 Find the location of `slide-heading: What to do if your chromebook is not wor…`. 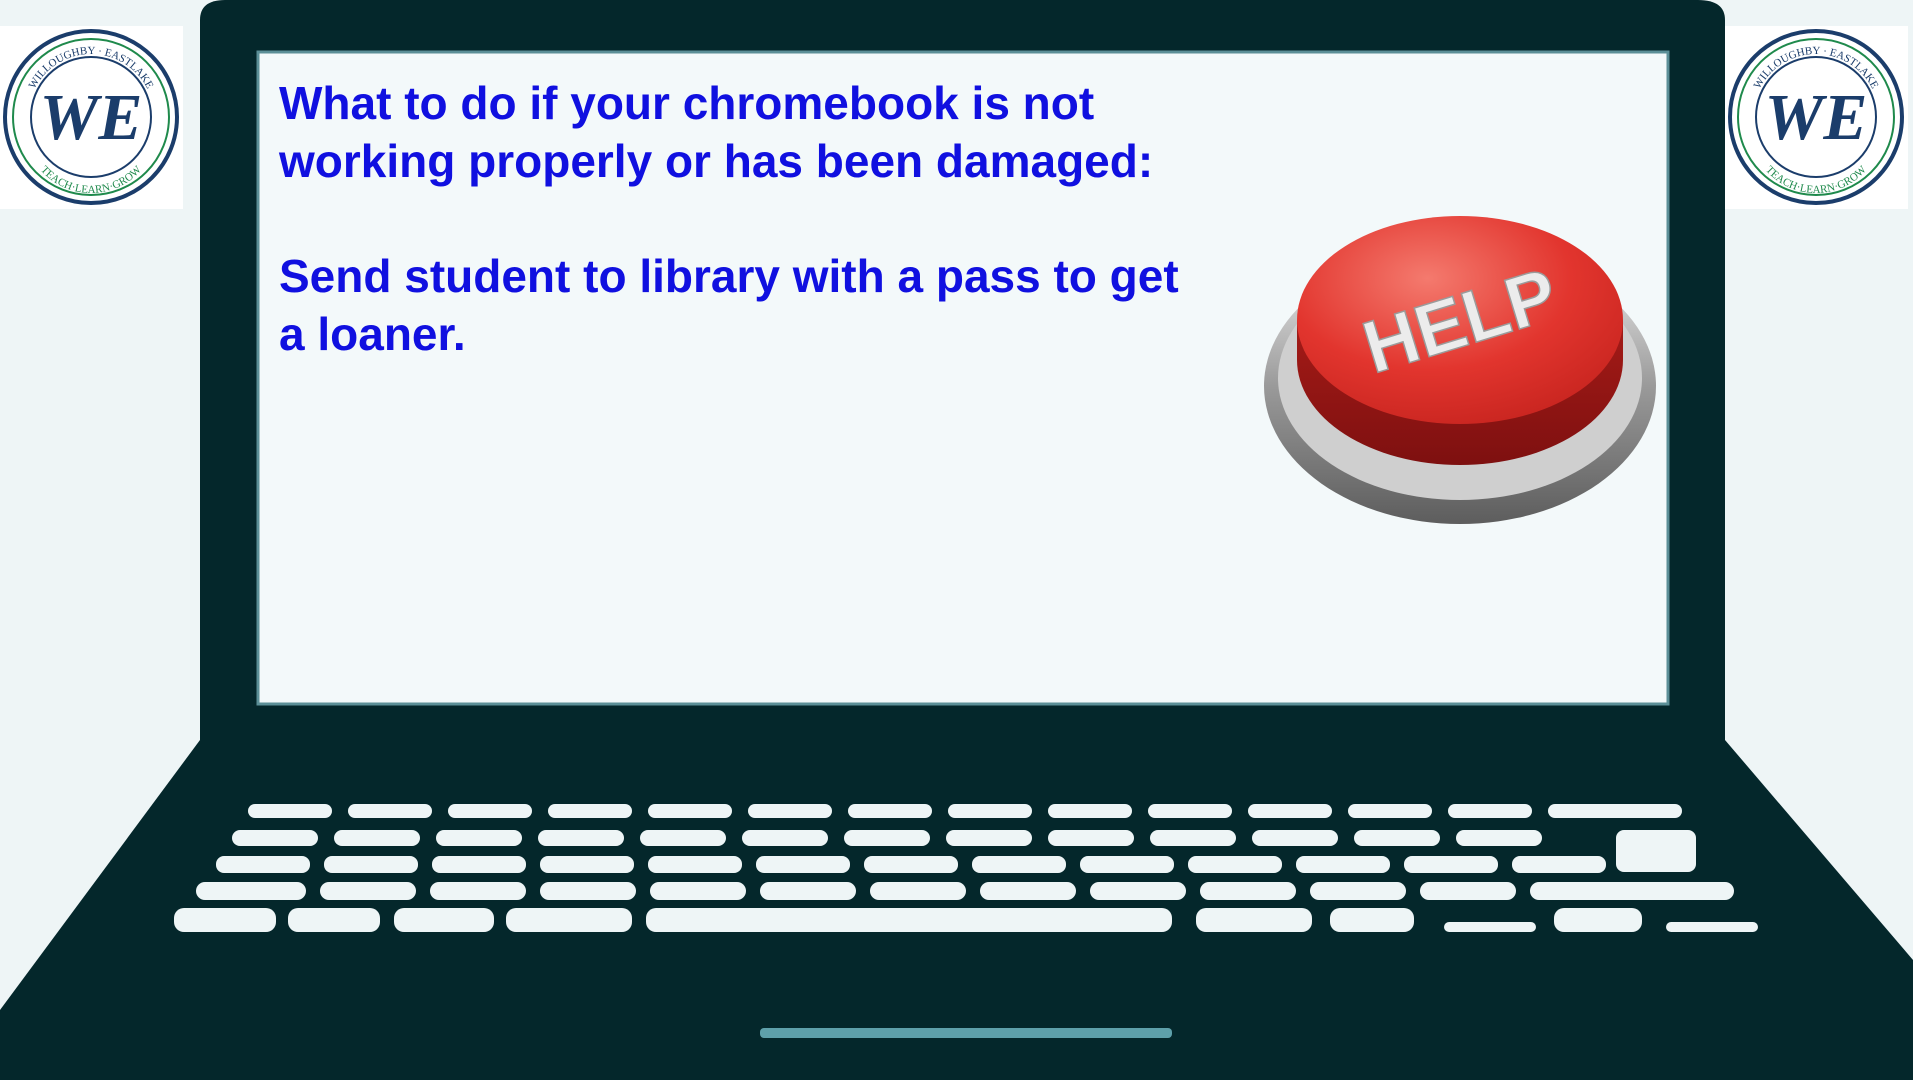

slide-heading: What to do if your chromebook is not wor… is located at coordinates (716, 132).